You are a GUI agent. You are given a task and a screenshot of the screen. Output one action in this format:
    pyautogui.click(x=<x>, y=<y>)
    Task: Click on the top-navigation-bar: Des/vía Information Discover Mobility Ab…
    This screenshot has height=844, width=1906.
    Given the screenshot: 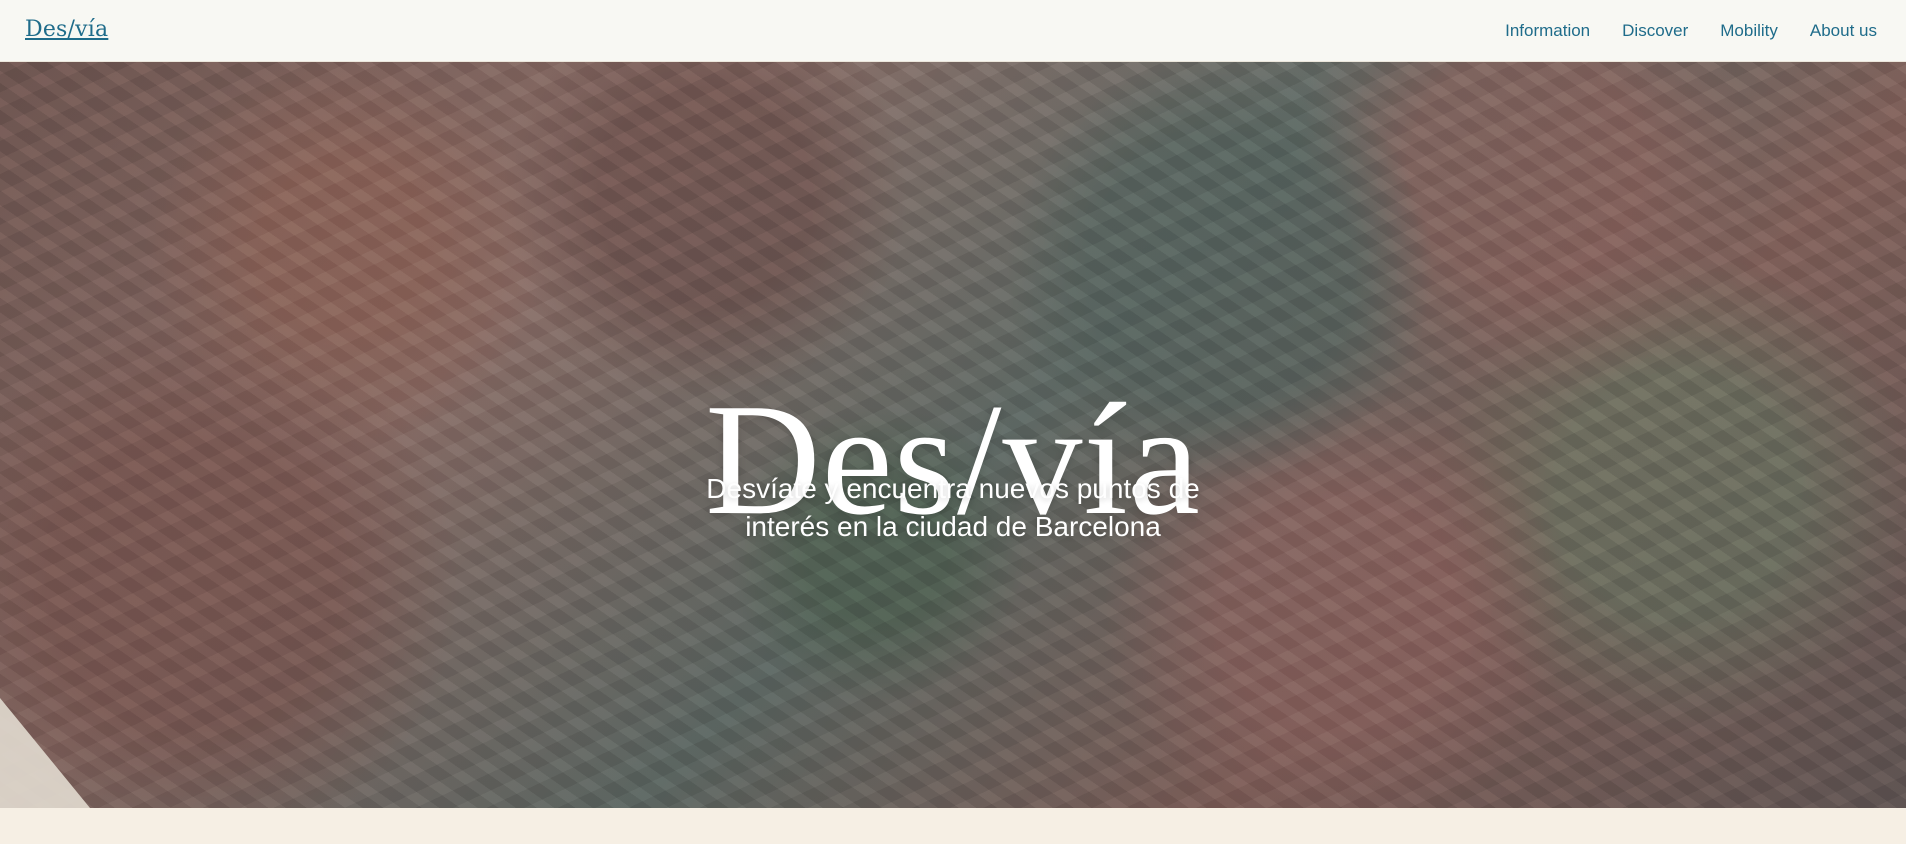 What is the action you would take?
    pyautogui.click(x=953, y=31)
    